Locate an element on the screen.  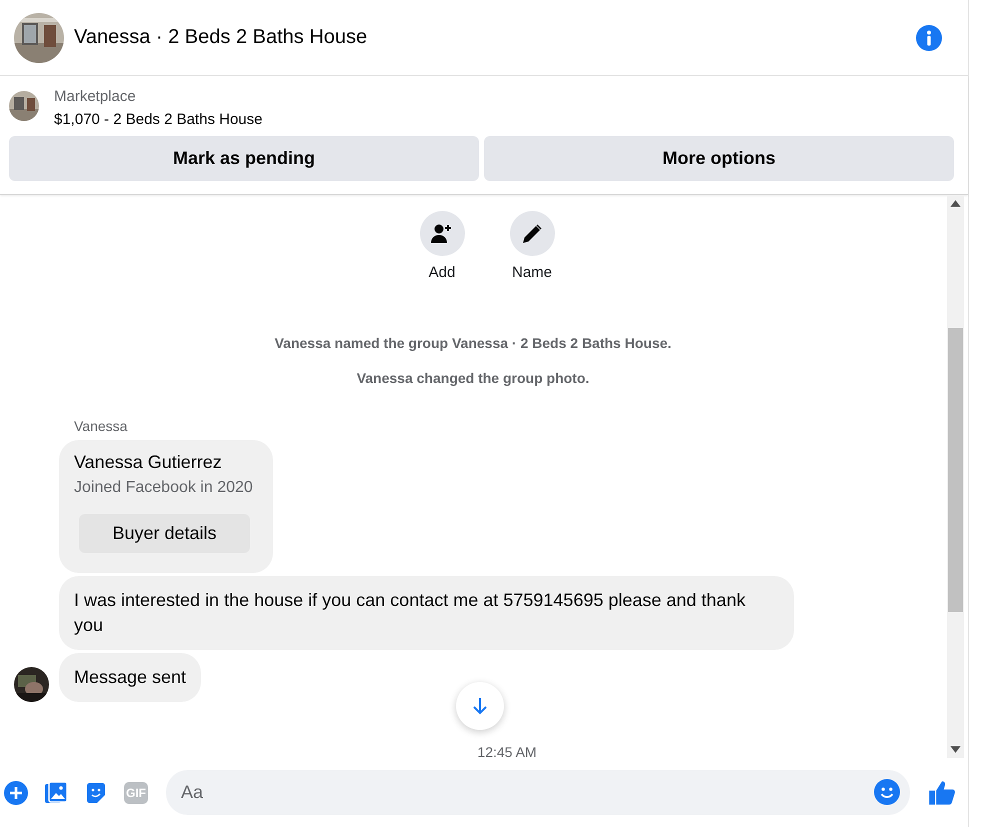
thumbs-up-icon is located at coordinates (942, 792).